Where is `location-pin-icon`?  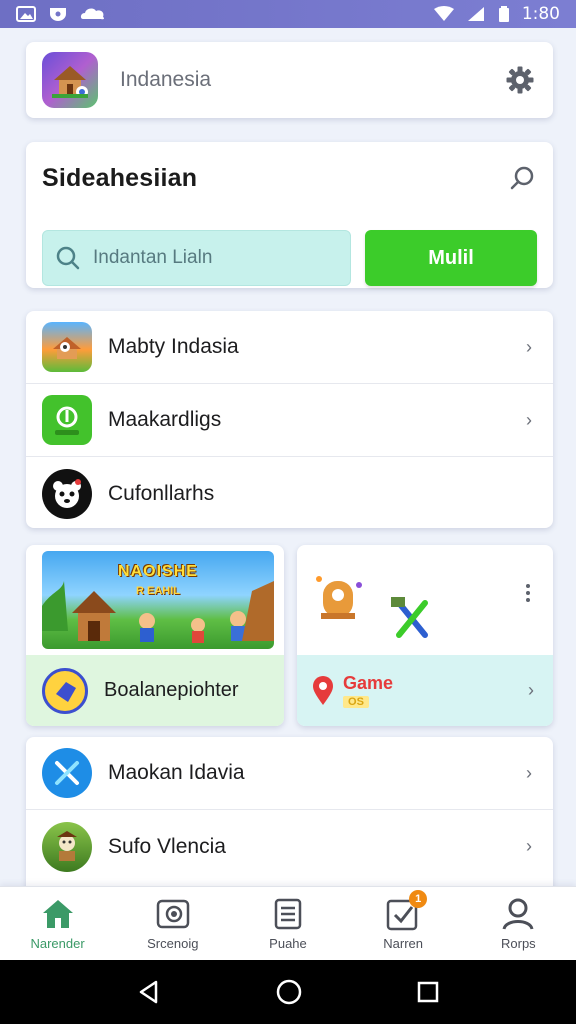
location-pin-icon is located at coordinates (323, 690).